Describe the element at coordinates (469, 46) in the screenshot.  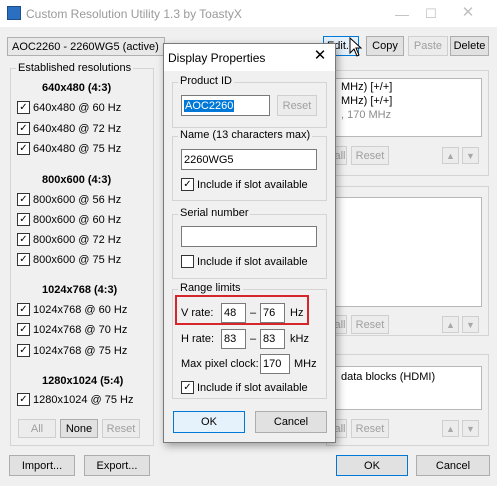
I see `delete-button: Delete` at that location.